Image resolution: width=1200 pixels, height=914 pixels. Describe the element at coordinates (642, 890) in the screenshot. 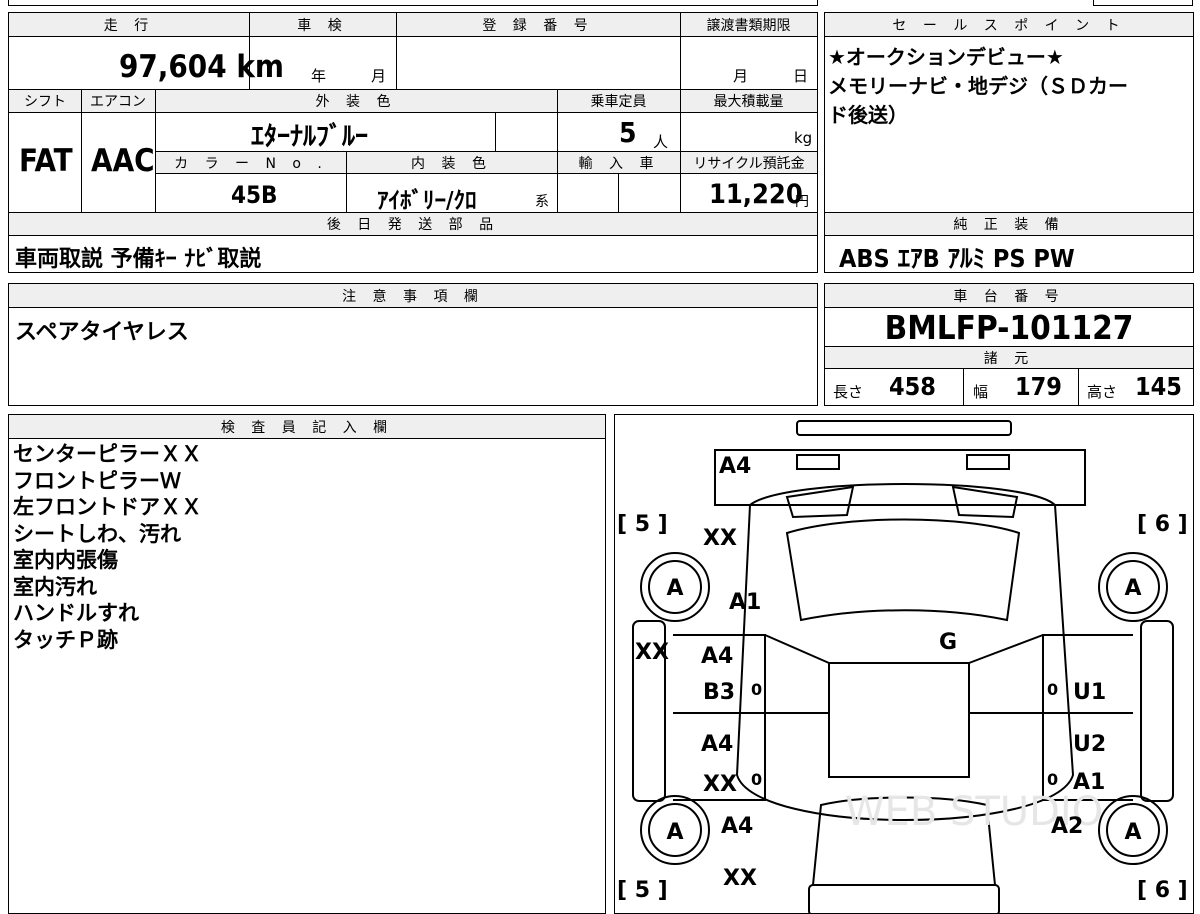

I see `tire-label-rear-left: [ 5 ]` at that location.